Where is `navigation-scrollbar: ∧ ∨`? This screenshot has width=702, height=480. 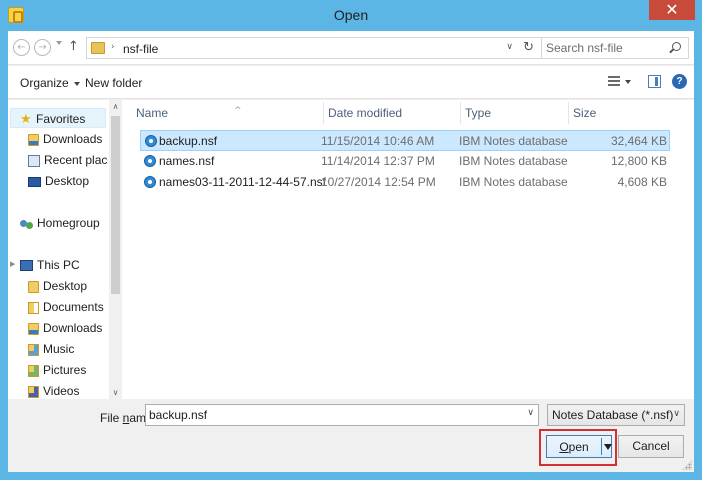 navigation-scrollbar: ∧ ∨ is located at coordinates (115, 249).